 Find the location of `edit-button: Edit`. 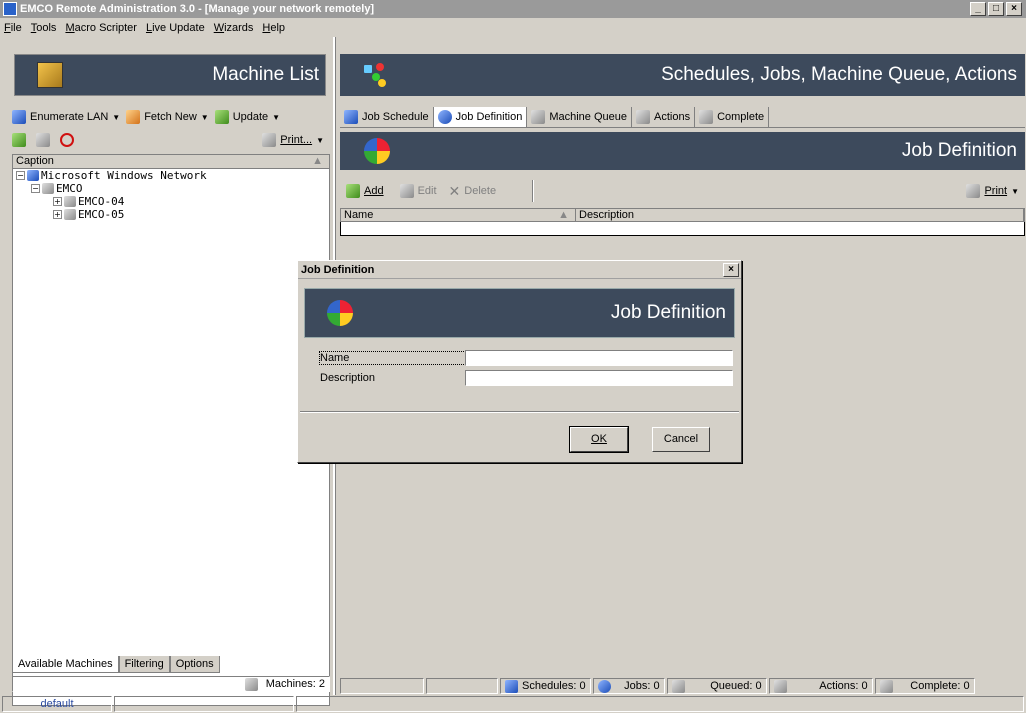

edit-button: Edit is located at coordinates (418, 191).